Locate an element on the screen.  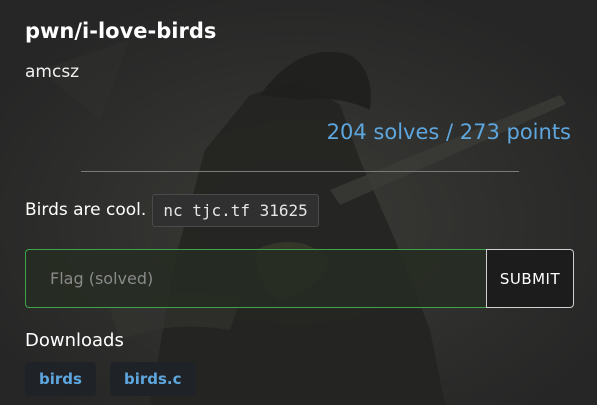
flag-input is located at coordinates (255, 278).